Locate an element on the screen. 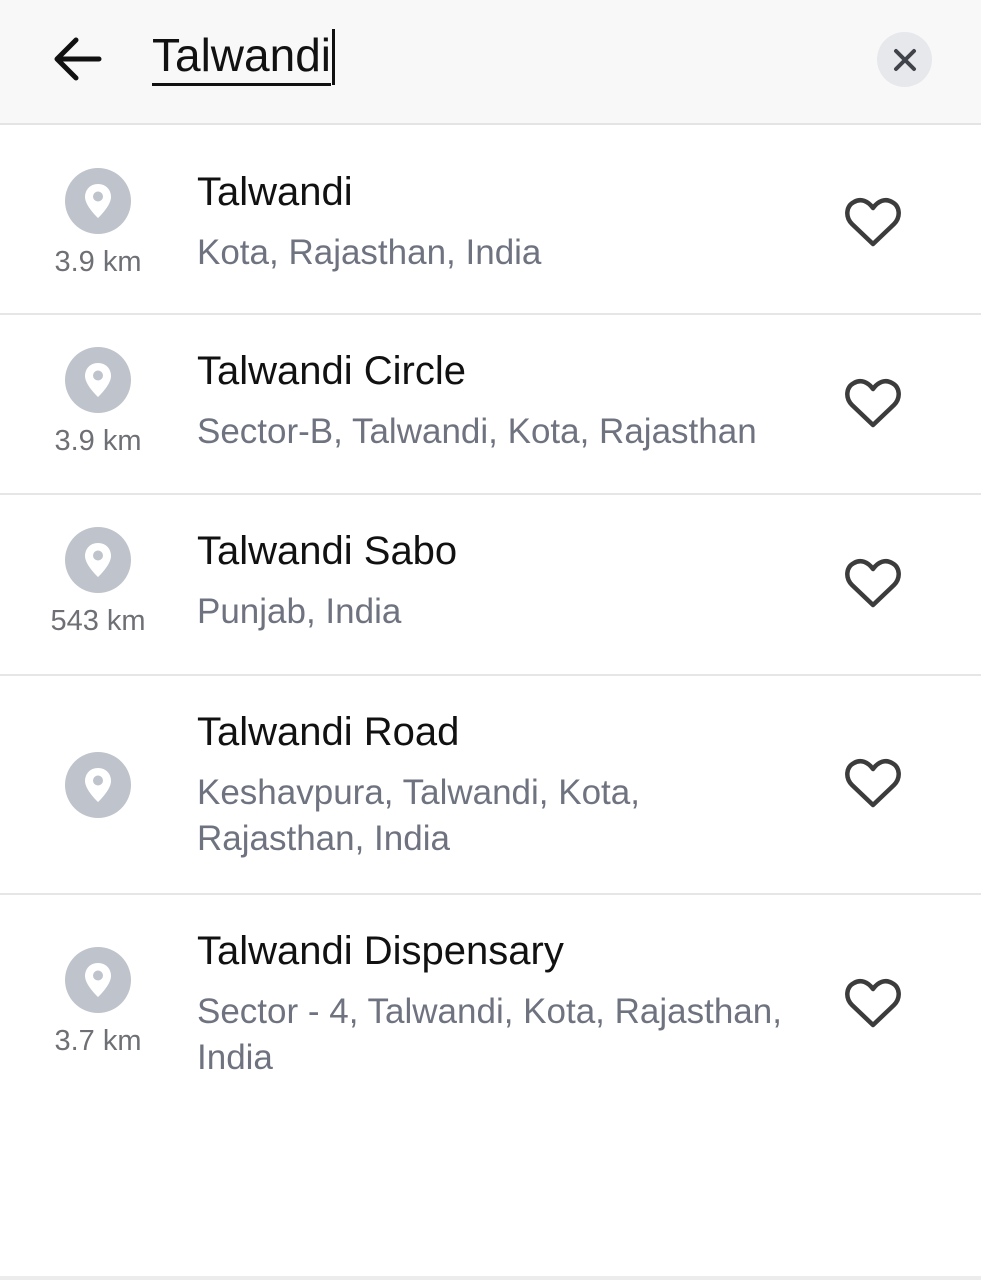  arrow-left-icon is located at coordinates (78, 59).